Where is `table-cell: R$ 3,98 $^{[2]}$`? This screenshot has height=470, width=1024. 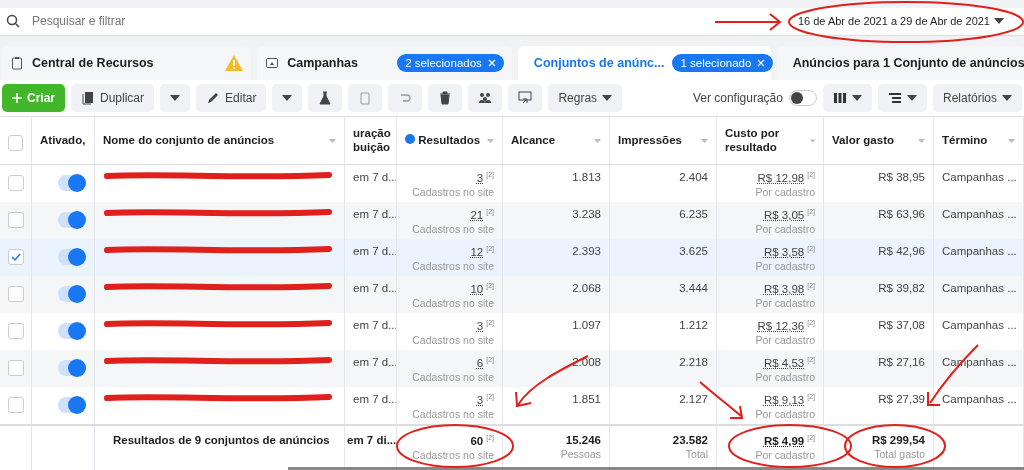 table-cell: R$ 3,98 $^{[2]}$ is located at coordinates (789, 288).